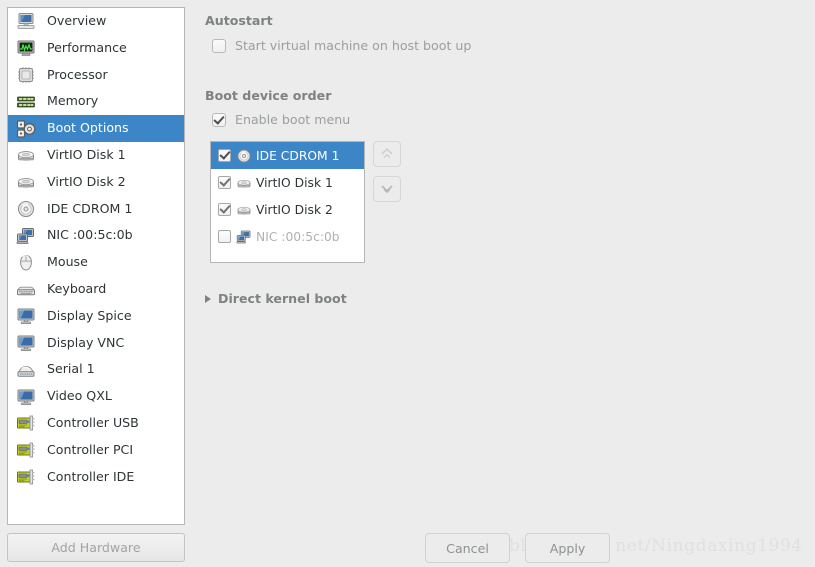 Image resolution: width=815 pixels, height=567 pixels. What do you see at coordinates (96, 262) in the screenshot?
I see `sidebar-item-mouse: Mouse` at bounding box center [96, 262].